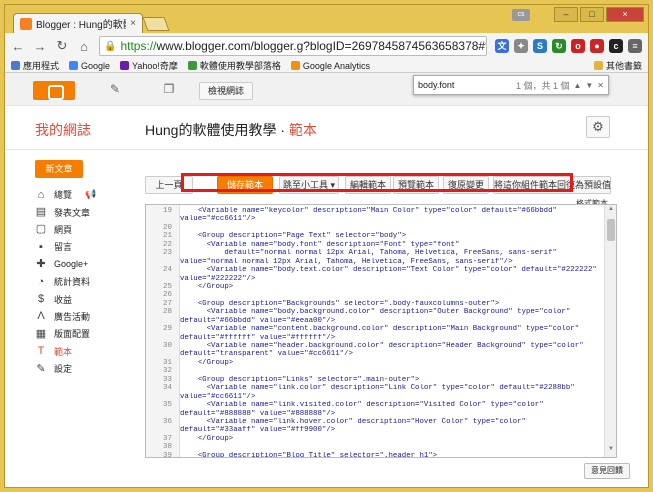 The width and height of the screenshot is (653, 492). I want to click on new-post-button: 新文章, so click(59, 169).